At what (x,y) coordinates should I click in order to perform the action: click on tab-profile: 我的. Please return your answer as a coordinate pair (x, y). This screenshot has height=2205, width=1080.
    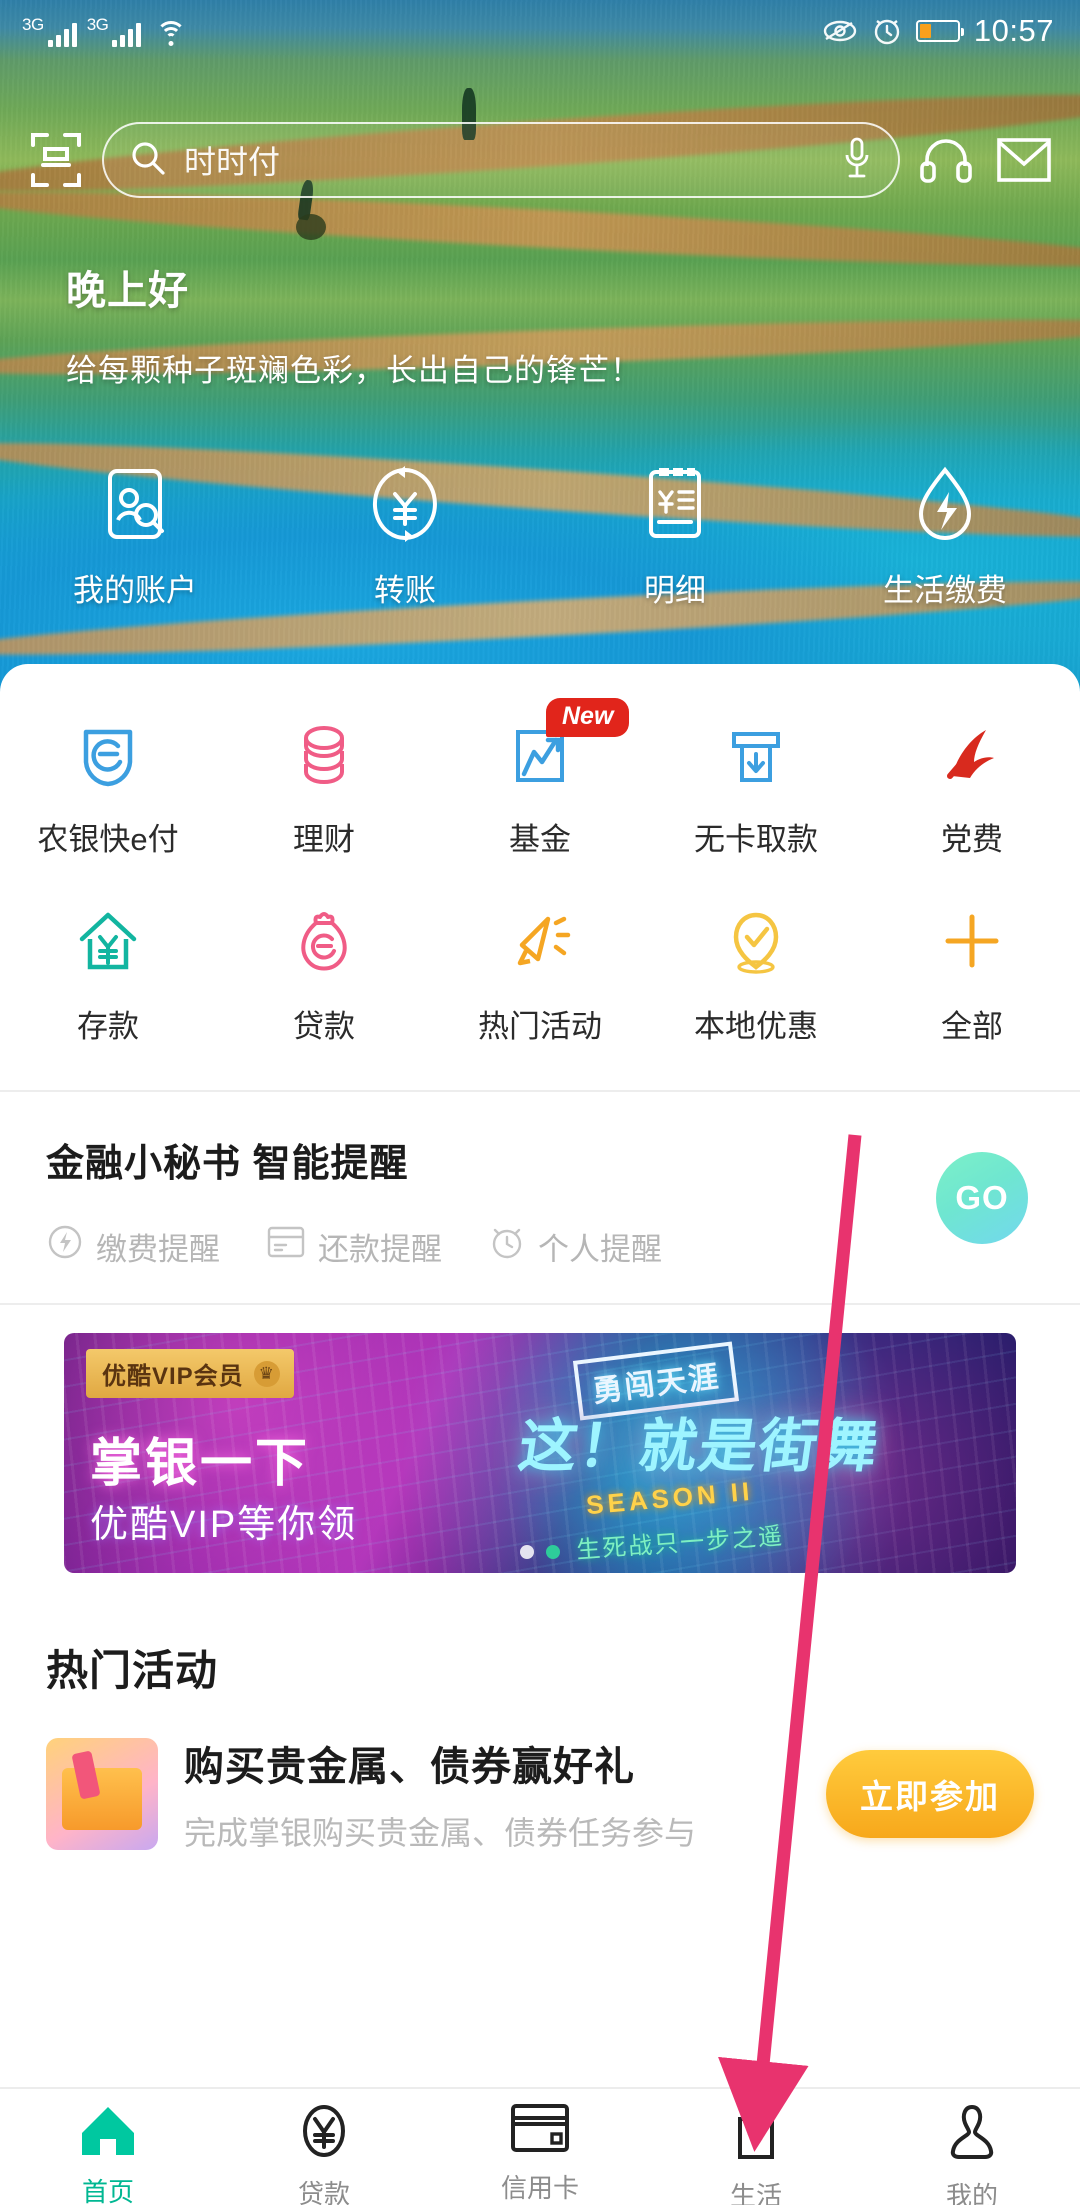
    Looking at the image, I should click on (972, 2154).